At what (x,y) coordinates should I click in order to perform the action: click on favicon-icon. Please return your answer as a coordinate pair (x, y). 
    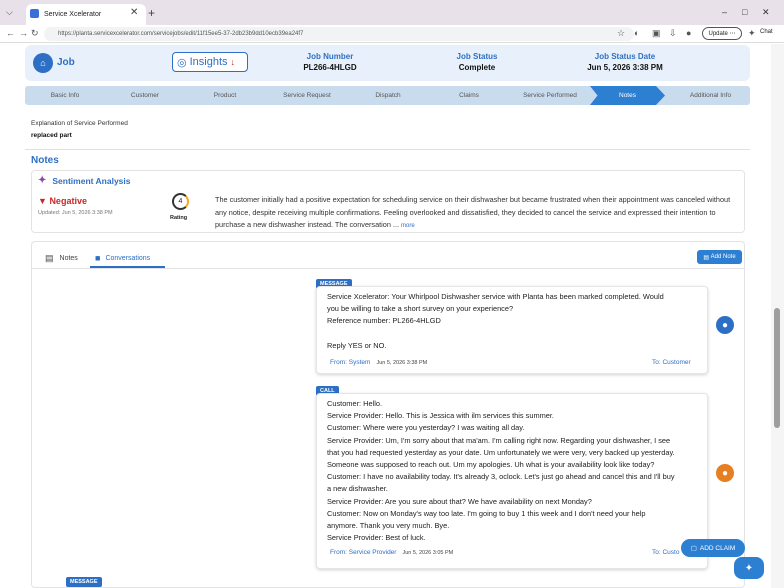
    Looking at the image, I should click on (34, 13).